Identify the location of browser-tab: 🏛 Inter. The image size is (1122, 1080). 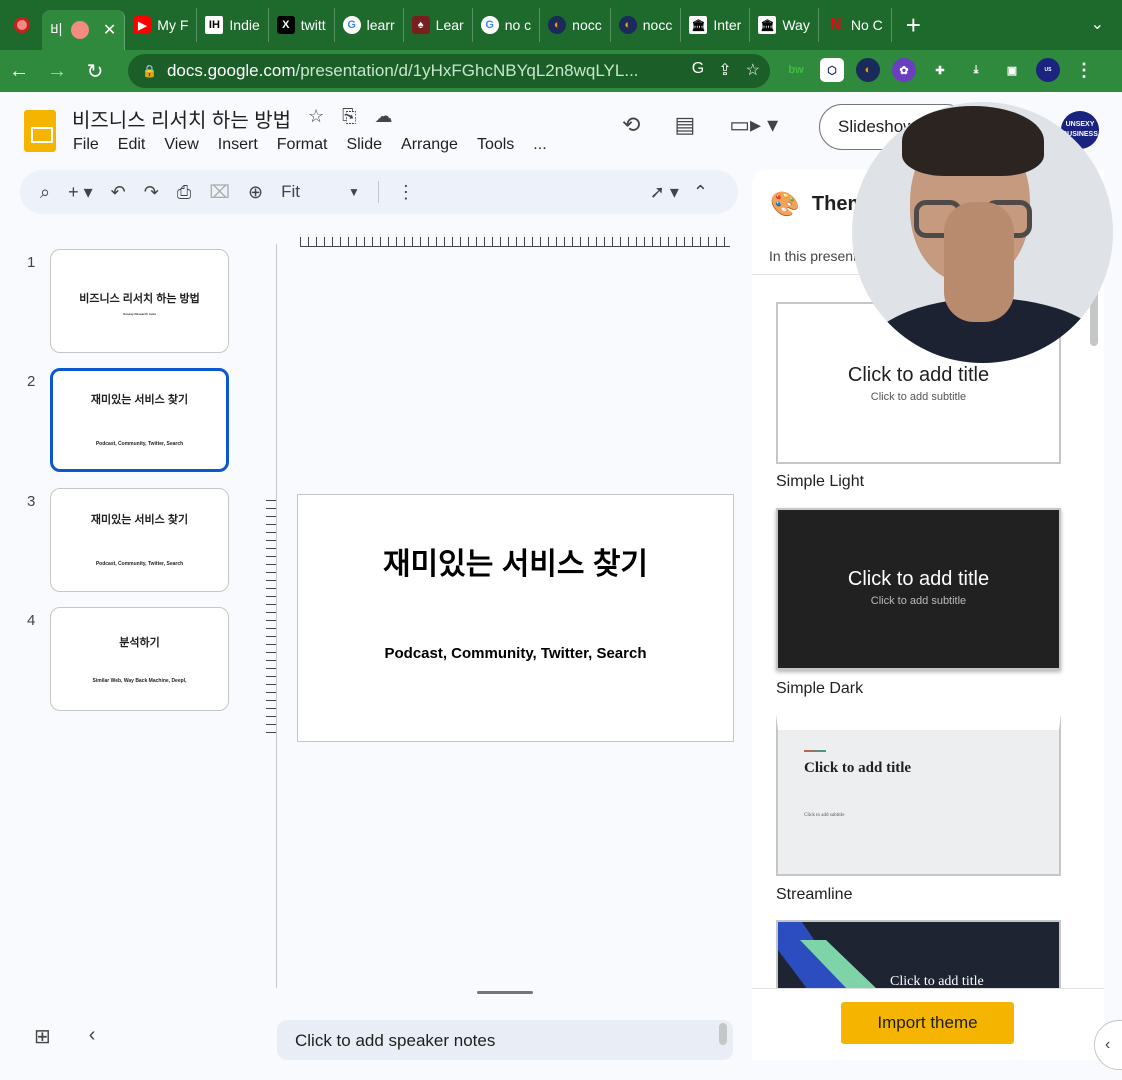
(716, 25).